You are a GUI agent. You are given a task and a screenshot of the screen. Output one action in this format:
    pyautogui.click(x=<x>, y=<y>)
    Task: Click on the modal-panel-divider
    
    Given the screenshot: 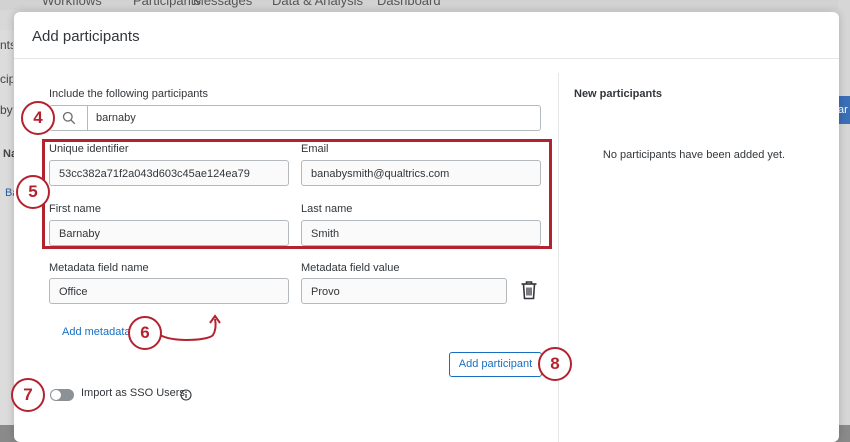 What is the action you would take?
    pyautogui.click(x=558, y=257)
    